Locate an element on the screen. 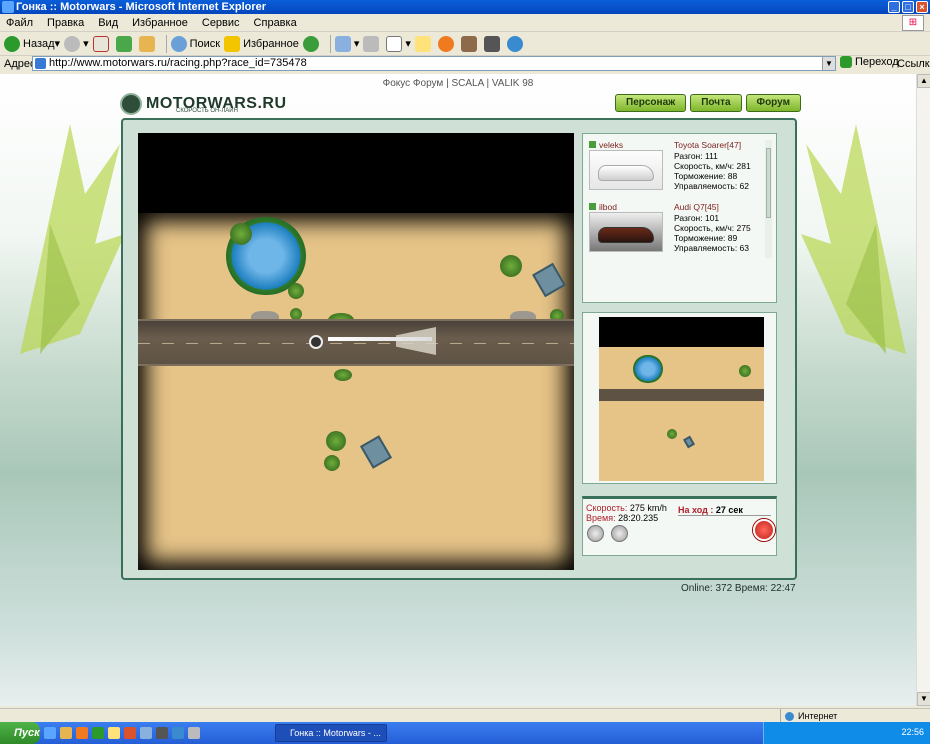 The image size is (930, 744). ext2-button is located at coordinates (493, 44).